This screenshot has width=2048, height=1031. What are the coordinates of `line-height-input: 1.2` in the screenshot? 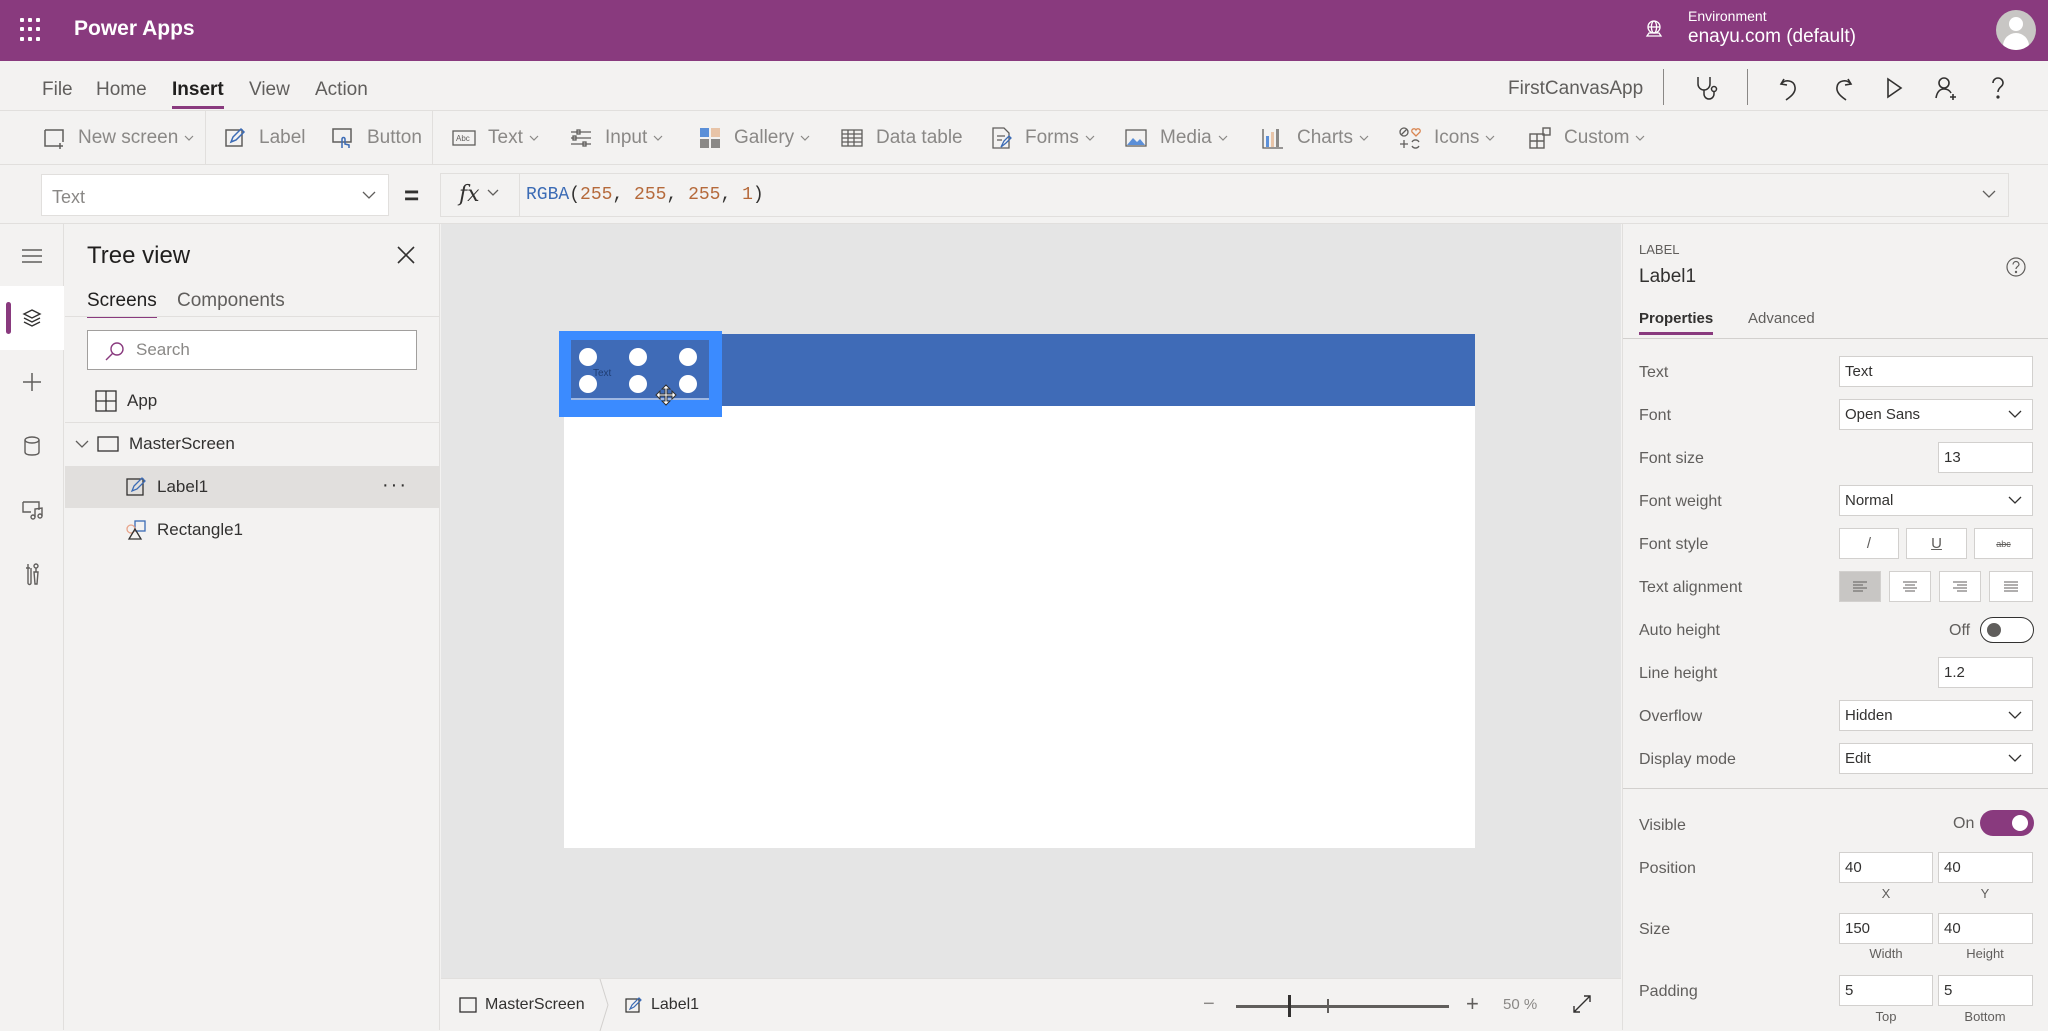 It's located at (1985, 672).